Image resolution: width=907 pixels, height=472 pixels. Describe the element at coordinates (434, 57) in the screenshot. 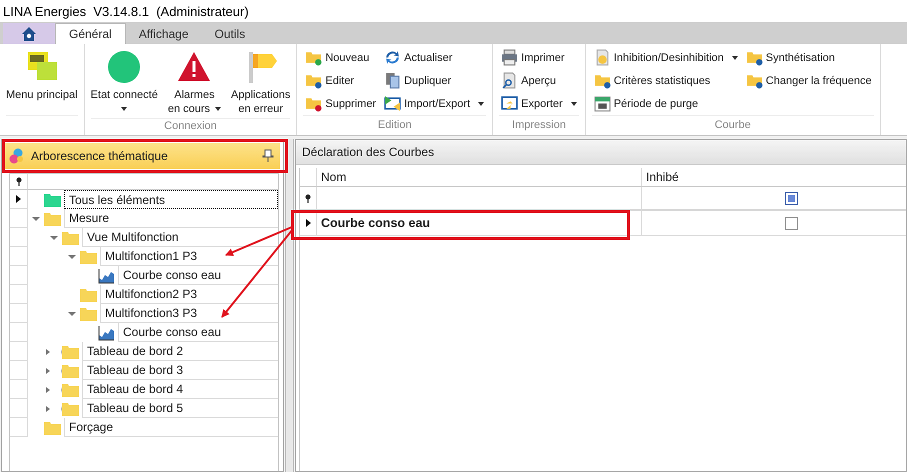

I see `ribbon-button: Actualiser` at that location.